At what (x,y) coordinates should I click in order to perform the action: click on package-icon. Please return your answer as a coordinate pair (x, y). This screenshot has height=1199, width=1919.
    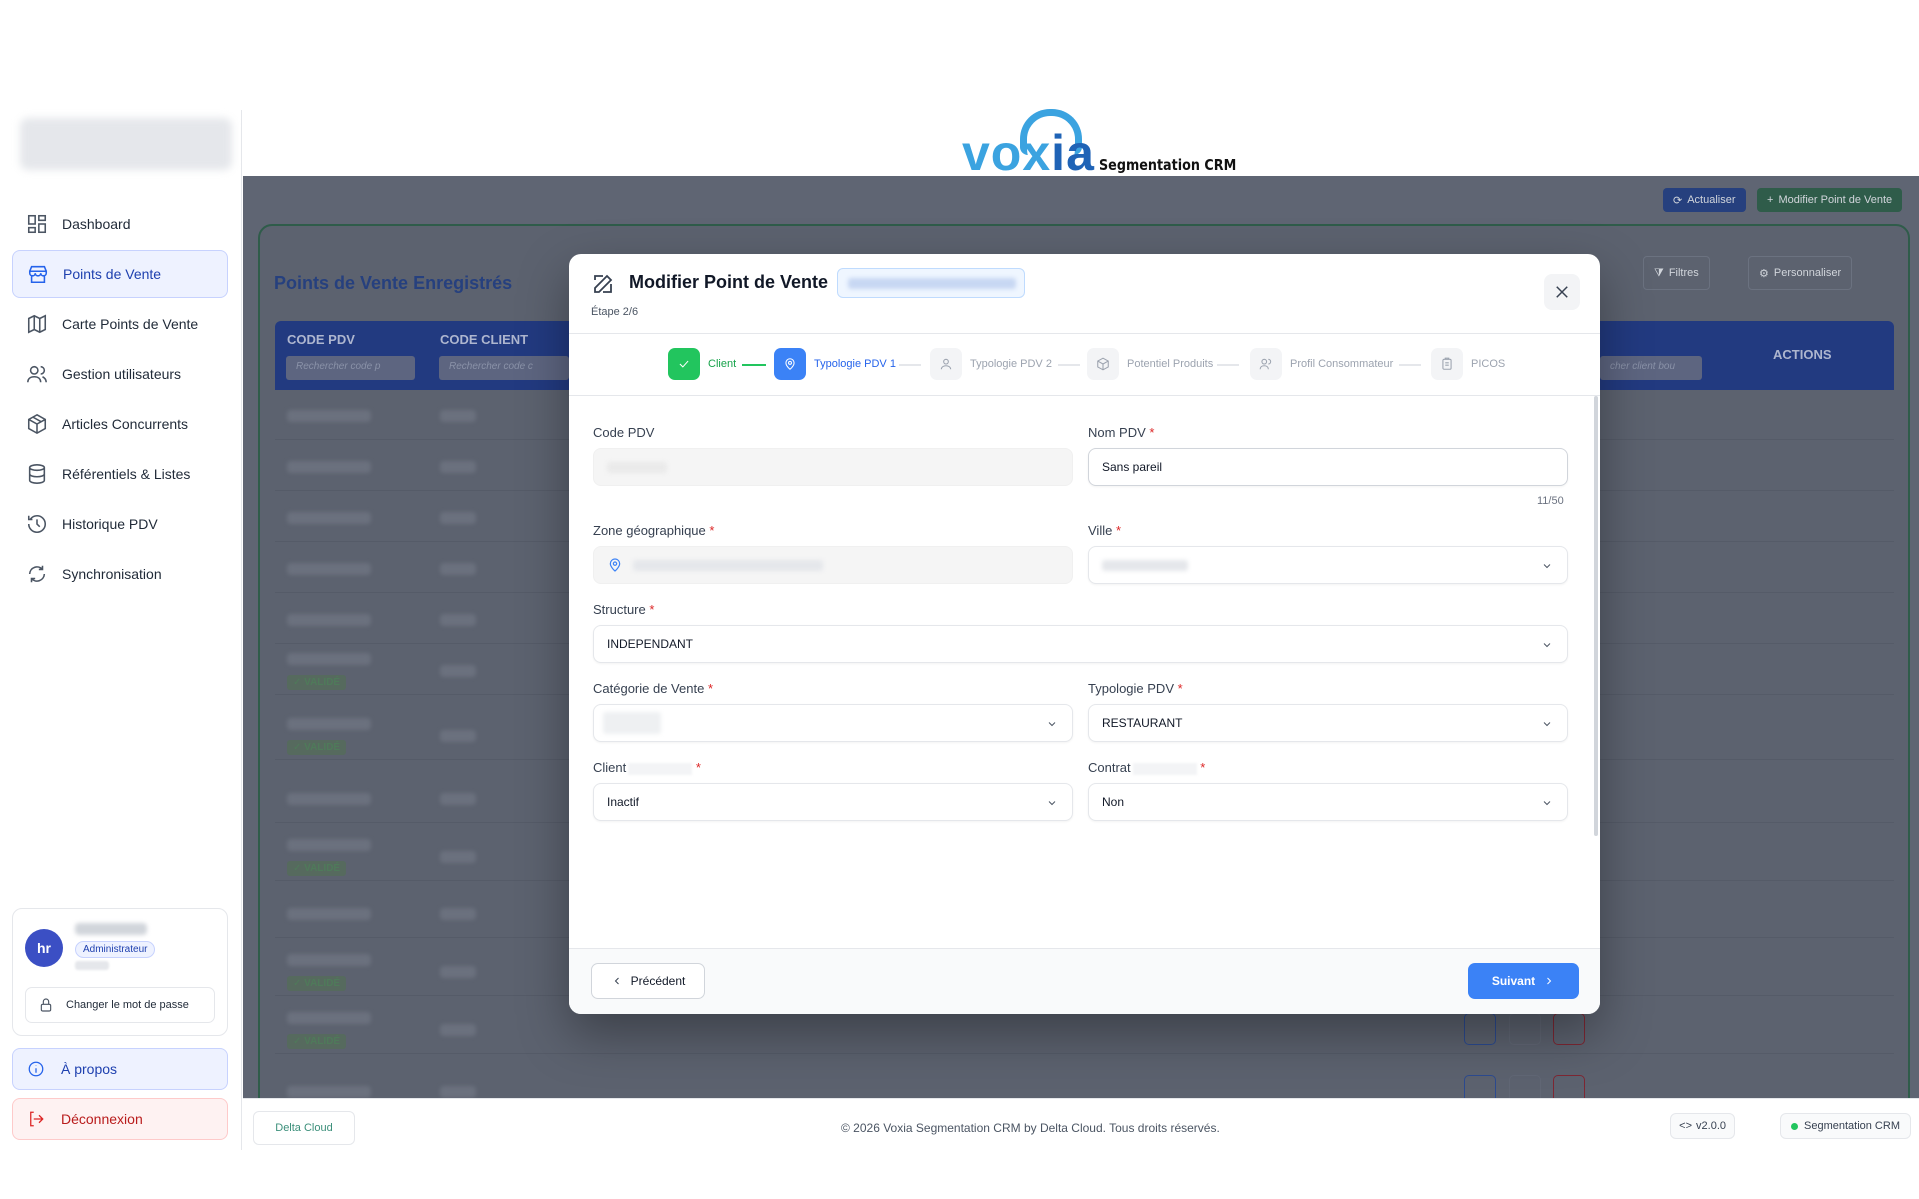
    Looking at the image, I should click on (1103, 364).